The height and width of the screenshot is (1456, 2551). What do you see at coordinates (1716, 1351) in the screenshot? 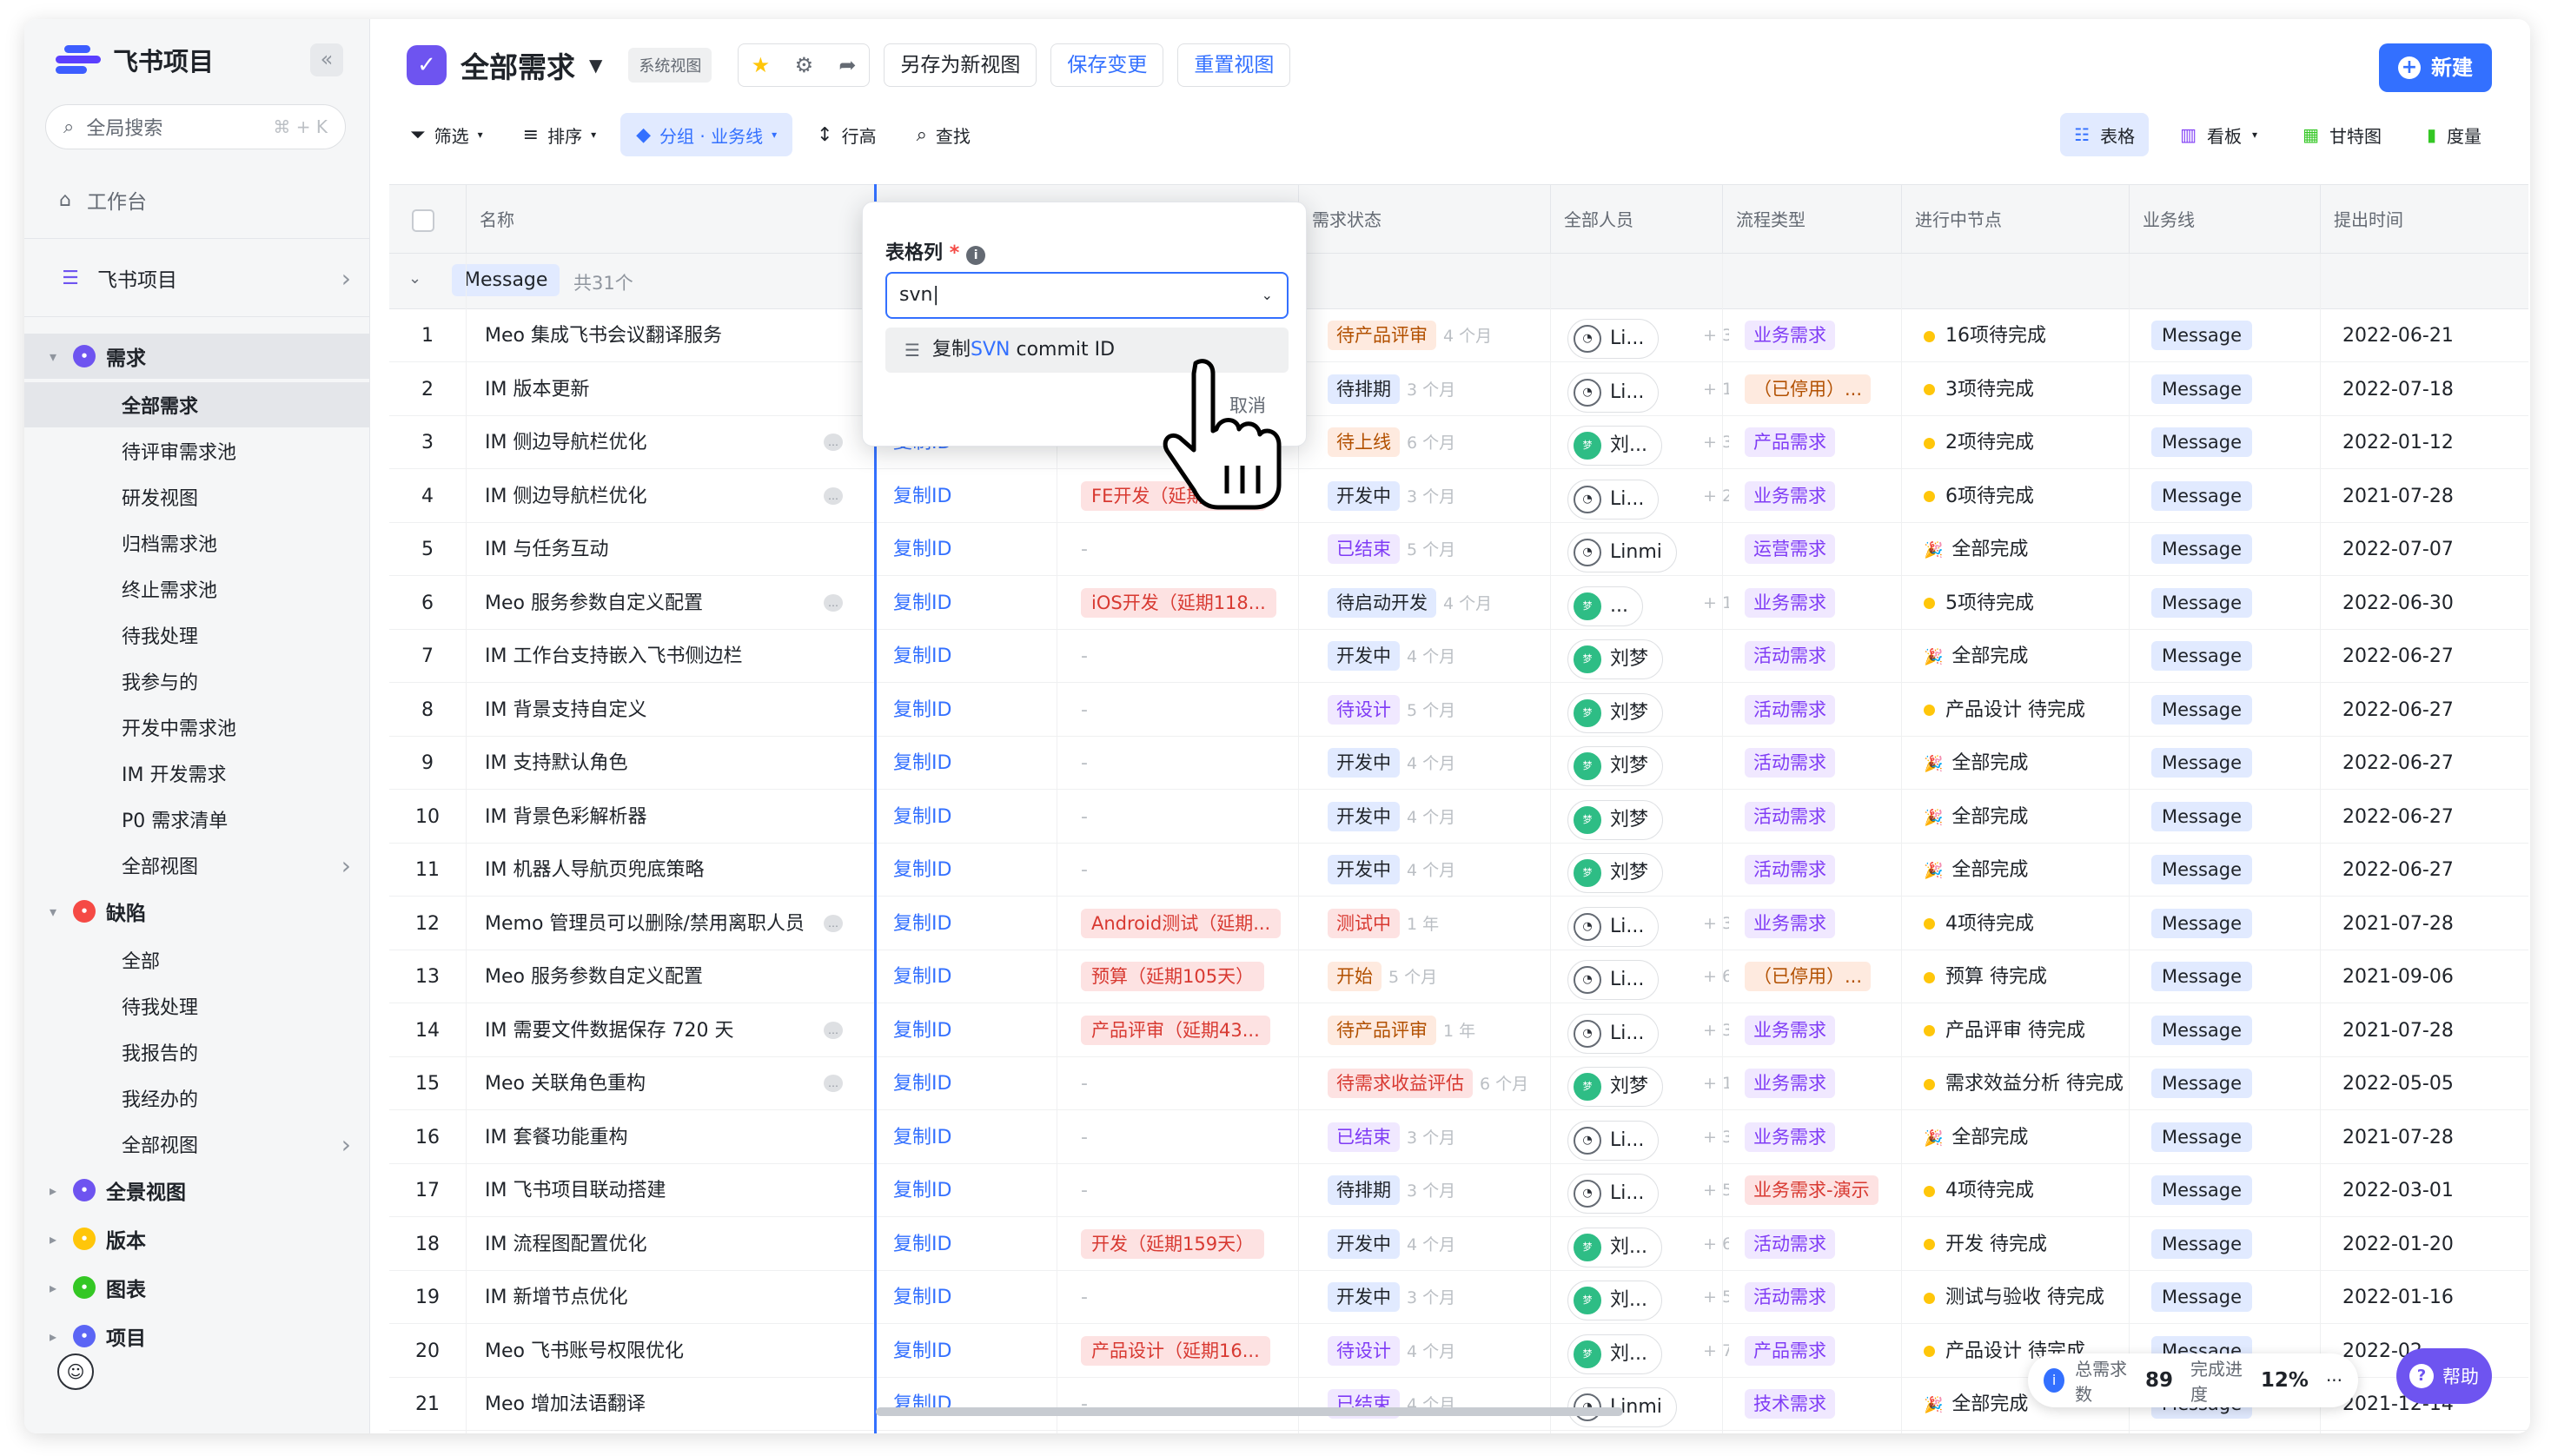
I see `more-people-count: + 7` at bounding box center [1716, 1351].